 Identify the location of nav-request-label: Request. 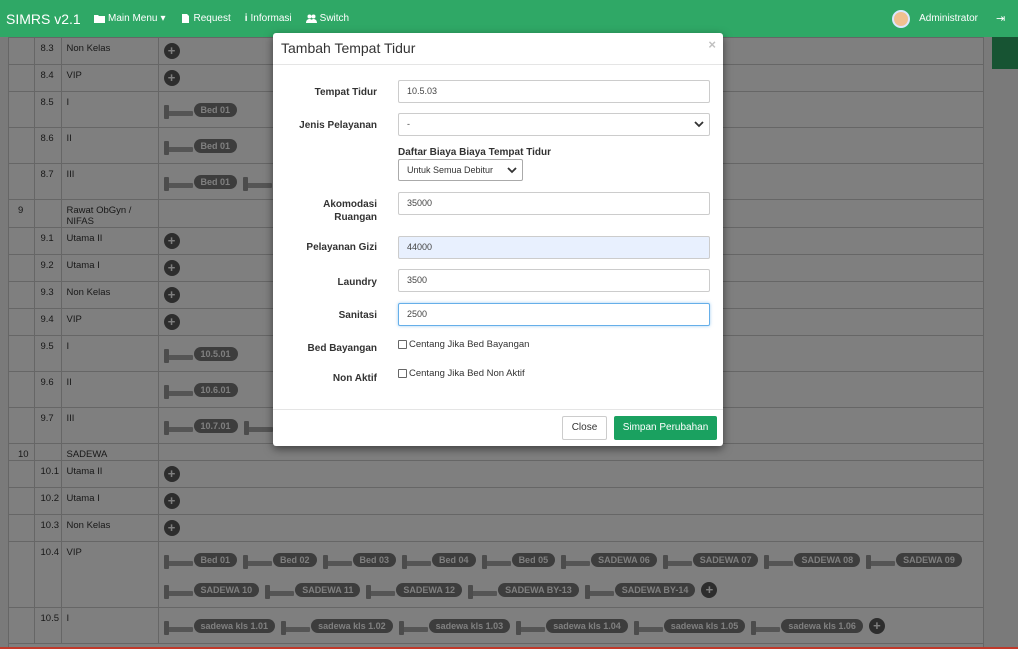
(212, 18).